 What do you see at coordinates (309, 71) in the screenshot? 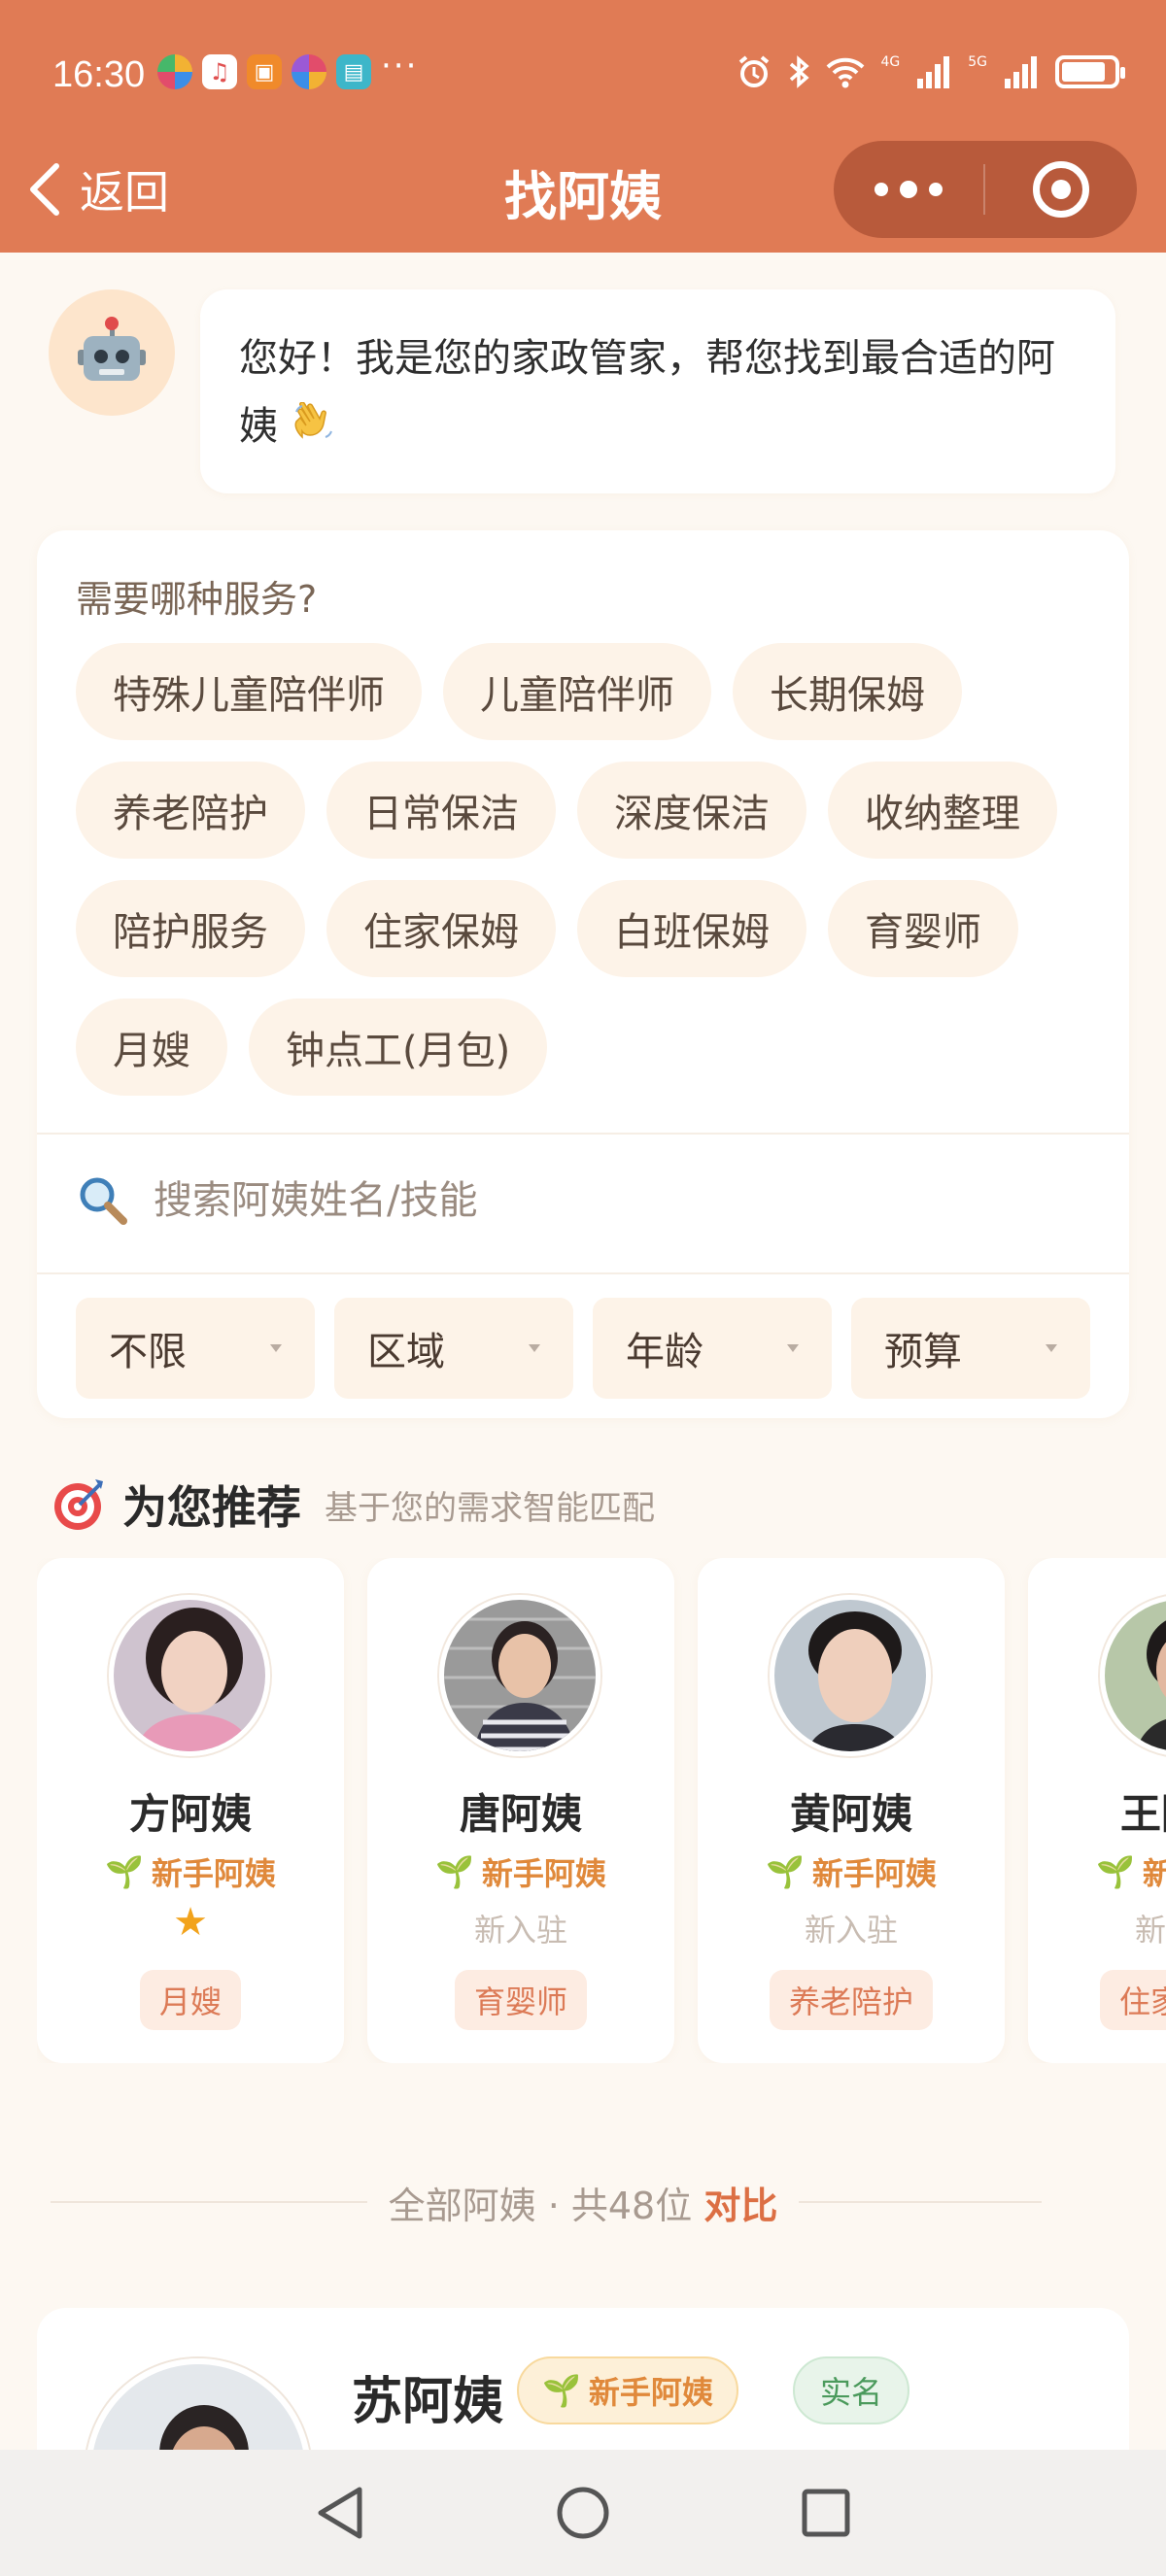
I see `app-pinwheel-2-icon` at bounding box center [309, 71].